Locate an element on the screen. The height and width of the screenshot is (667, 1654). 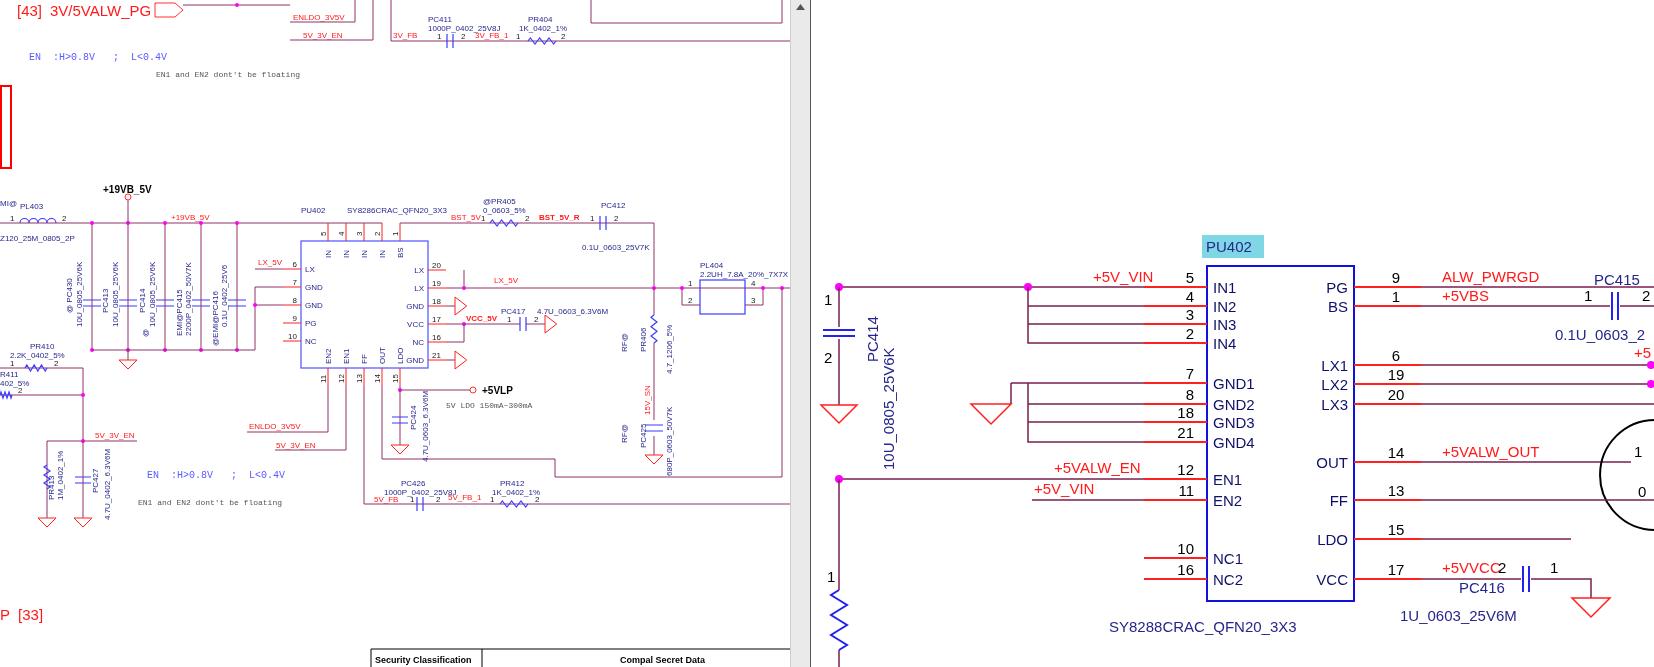
net-label: 5V_3V_EN is located at coordinates (323, 35).